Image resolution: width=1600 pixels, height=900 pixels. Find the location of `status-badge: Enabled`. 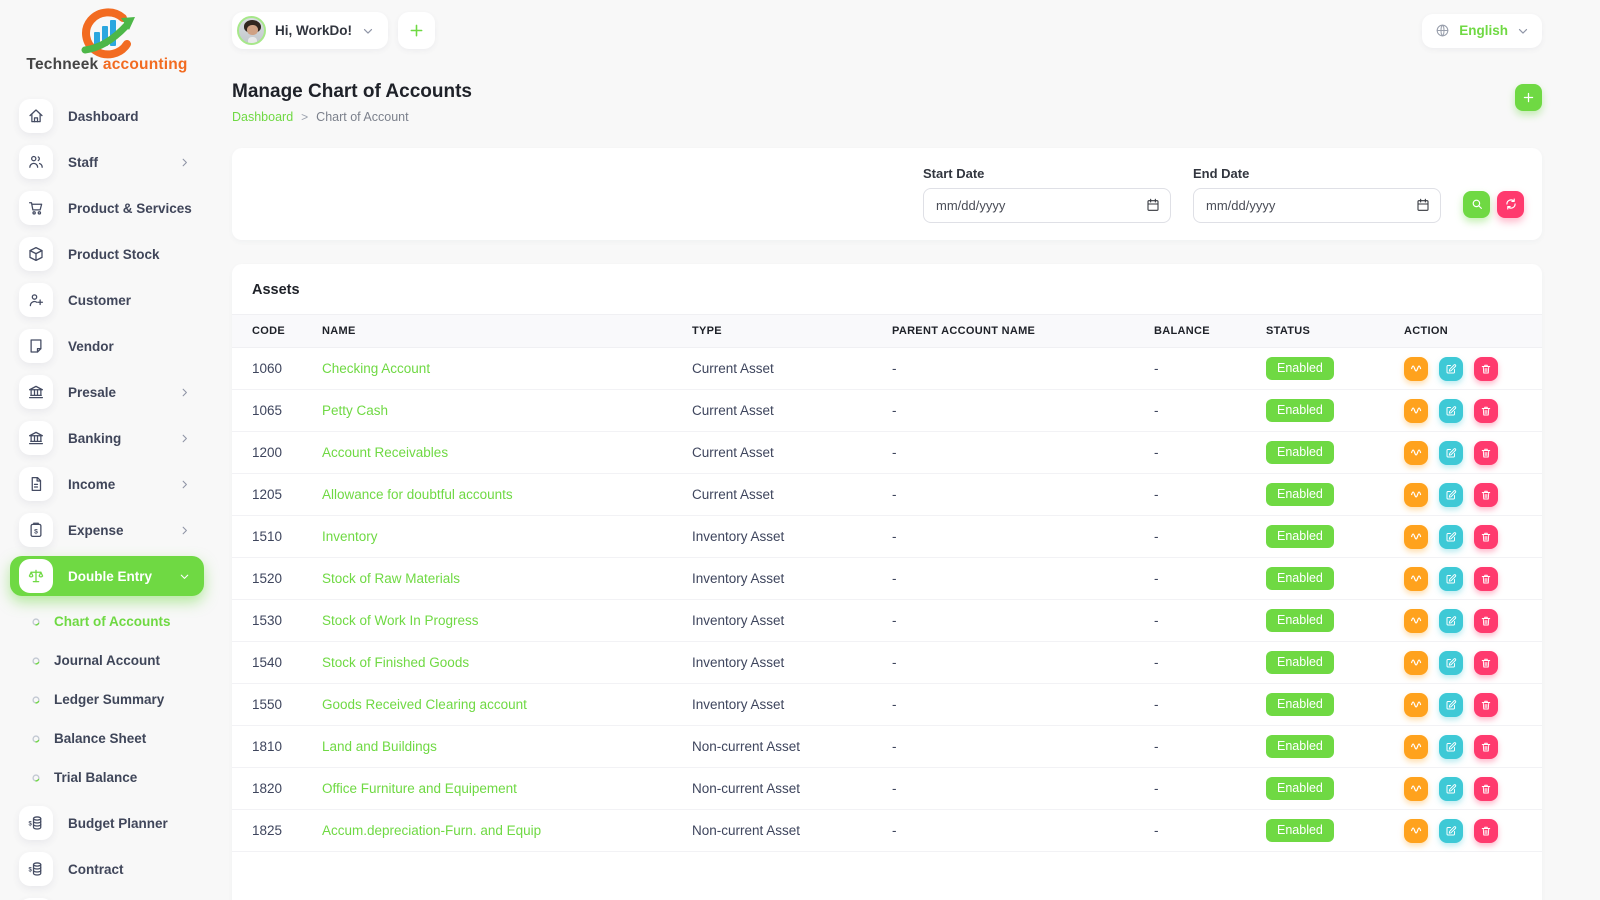

status-badge: Enabled is located at coordinates (1300, 452).